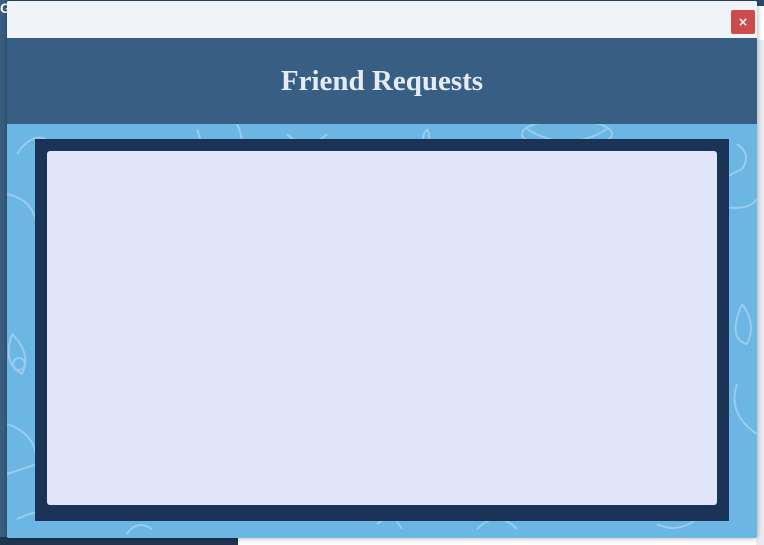 The width and height of the screenshot is (764, 545). Describe the element at coordinates (119, 541) in the screenshot. I see `background-bottom-panel` at that location.